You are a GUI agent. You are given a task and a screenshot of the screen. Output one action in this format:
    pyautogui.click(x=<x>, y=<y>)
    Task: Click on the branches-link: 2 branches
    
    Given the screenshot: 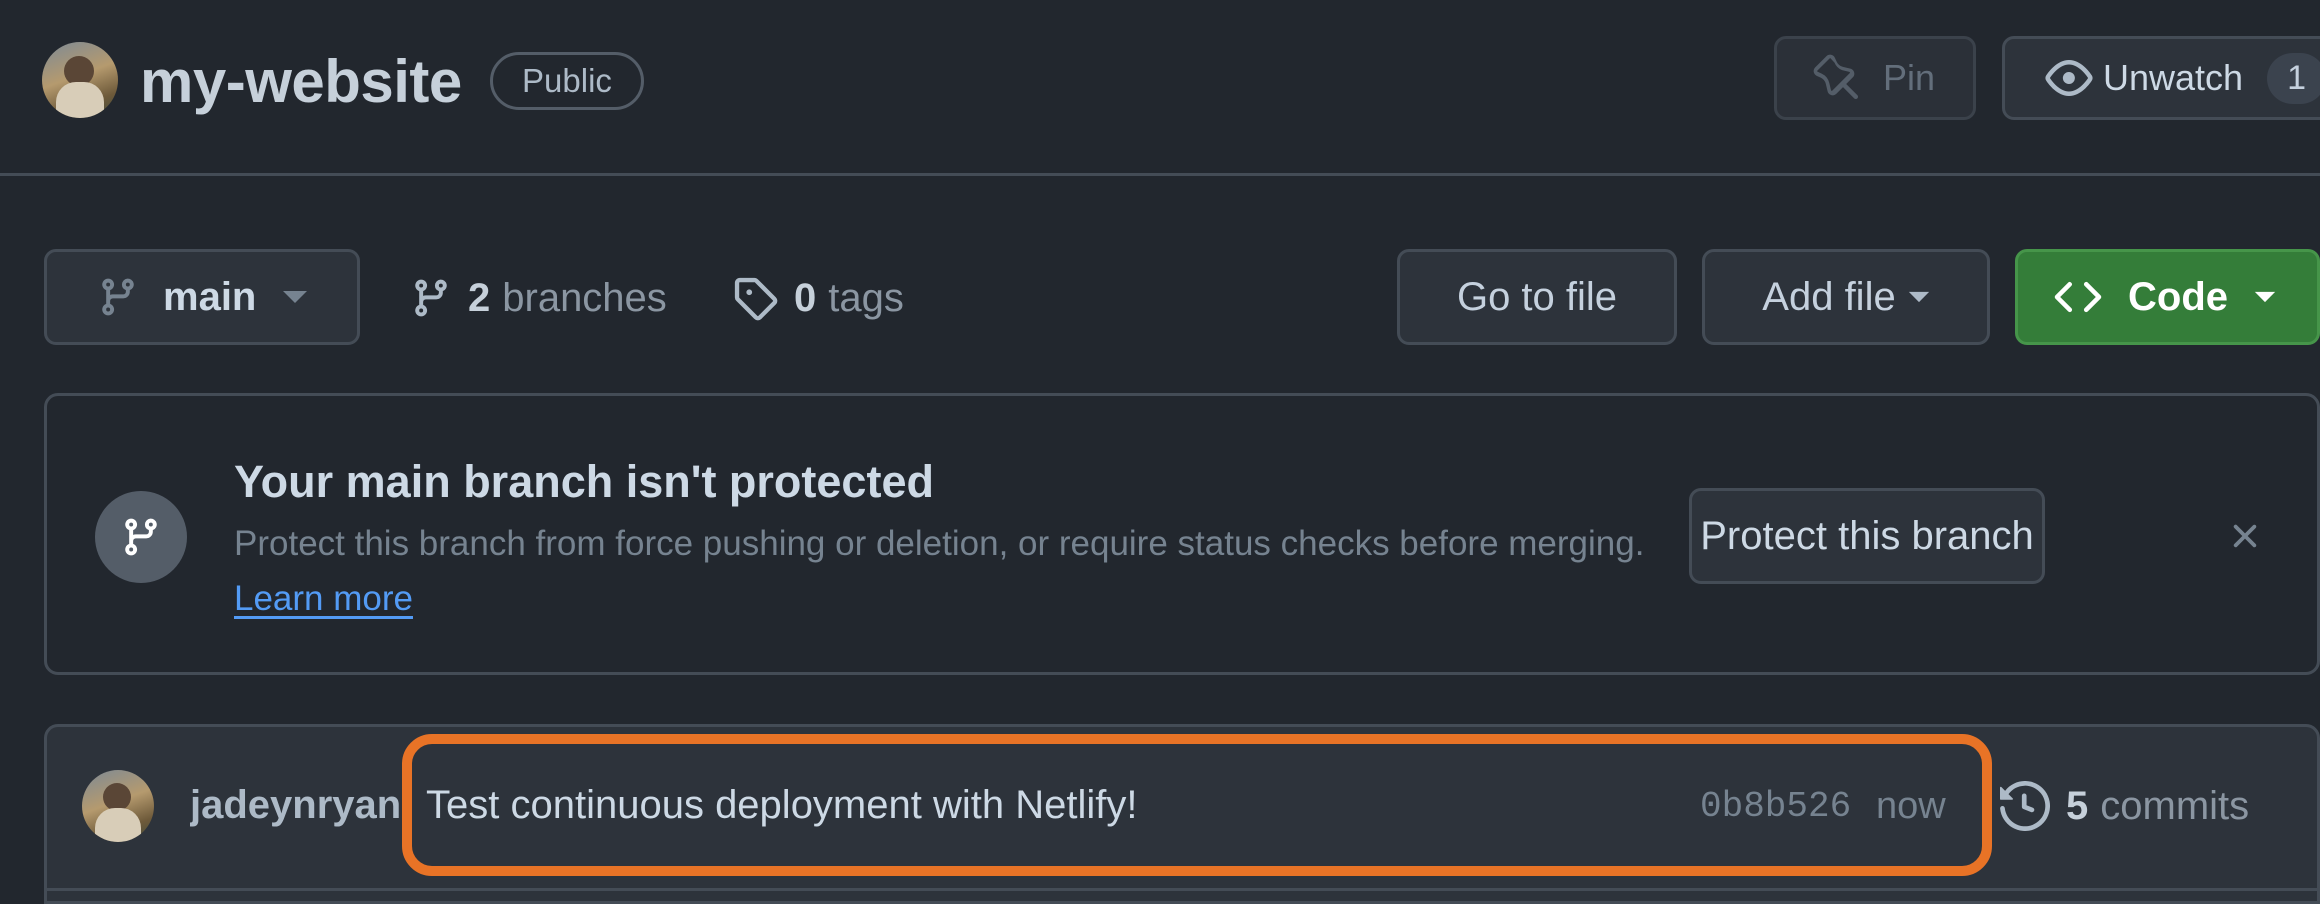 What is the action you would take?
    pyautogui.click(x=538, y=298)
    